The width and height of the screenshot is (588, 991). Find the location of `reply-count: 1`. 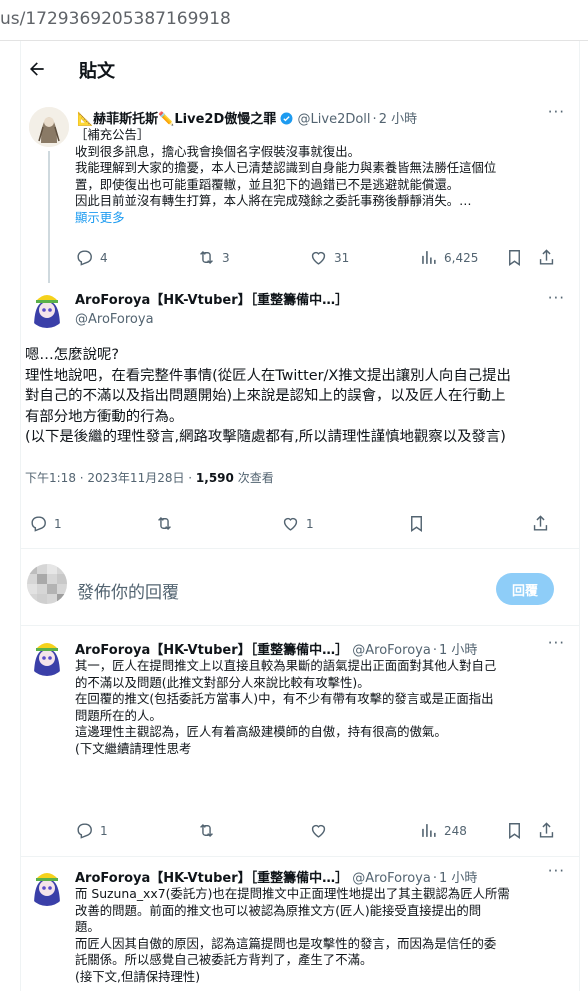

reply-count: 1 is located at coordinates (104, 830).